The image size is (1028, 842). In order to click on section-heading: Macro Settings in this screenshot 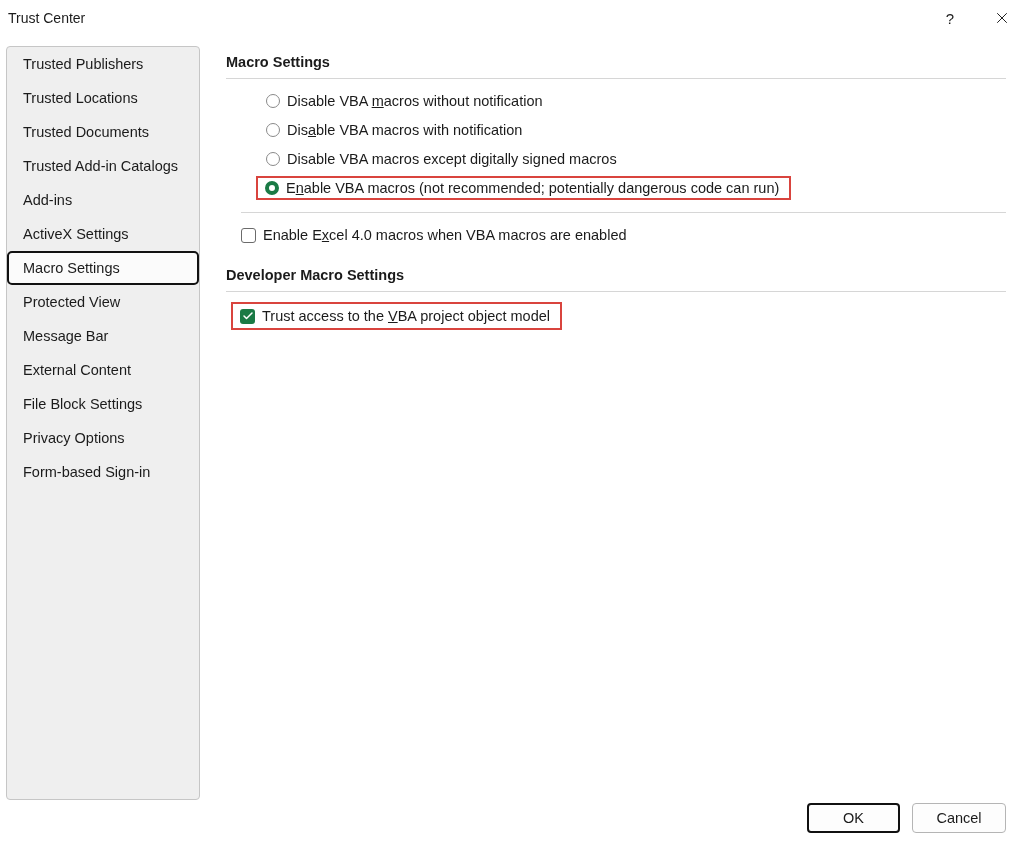, I will do `click(616, 62)`.